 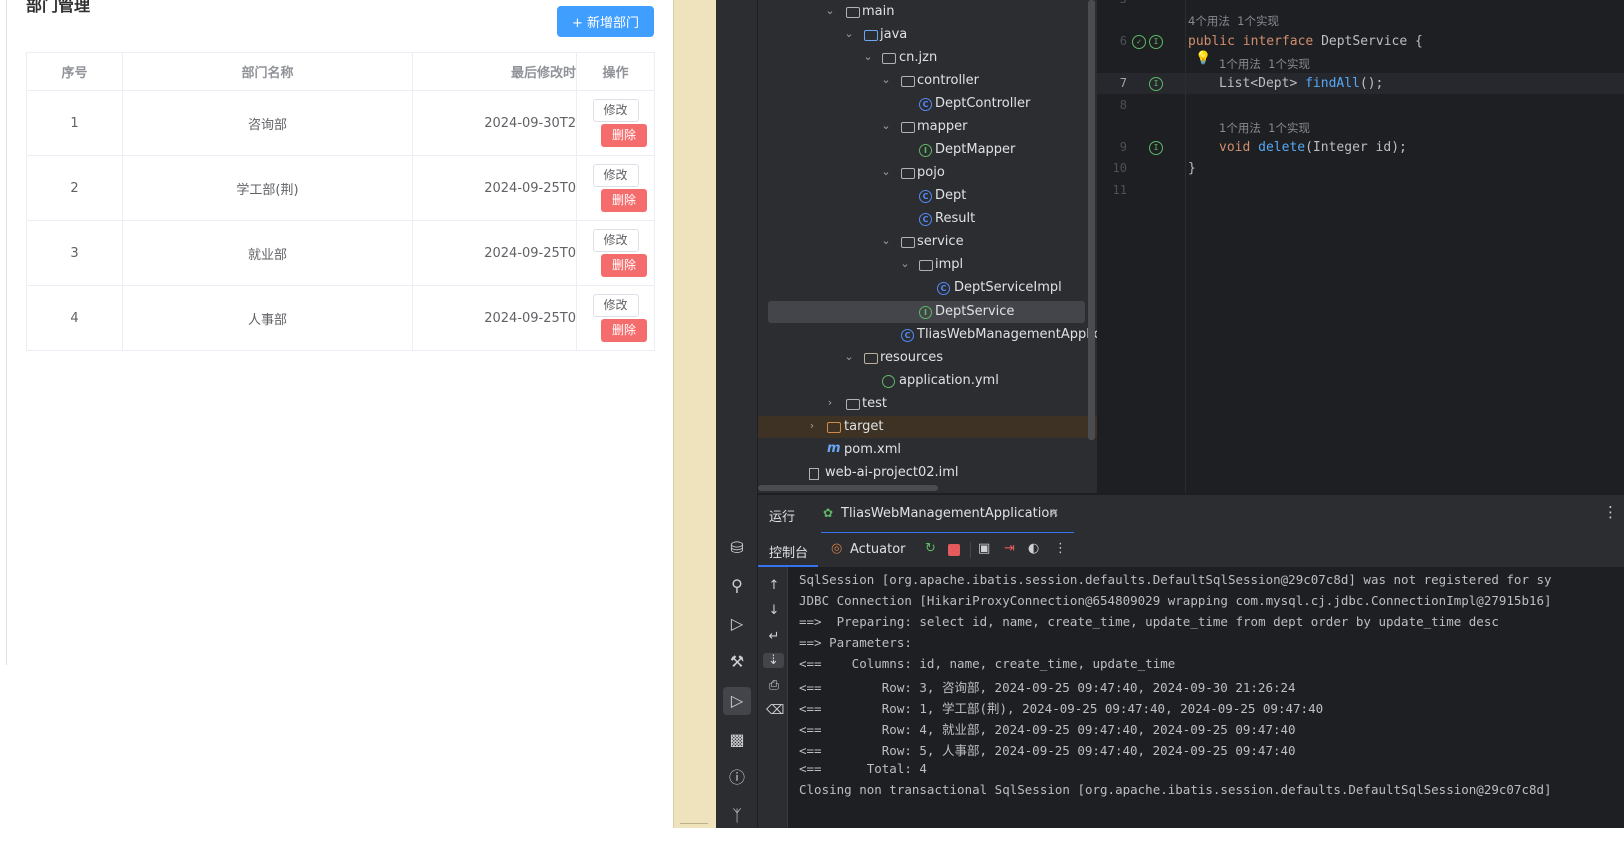 I want to click on scroll-to-end-icon: ⇣, so click(x=773, y=660).